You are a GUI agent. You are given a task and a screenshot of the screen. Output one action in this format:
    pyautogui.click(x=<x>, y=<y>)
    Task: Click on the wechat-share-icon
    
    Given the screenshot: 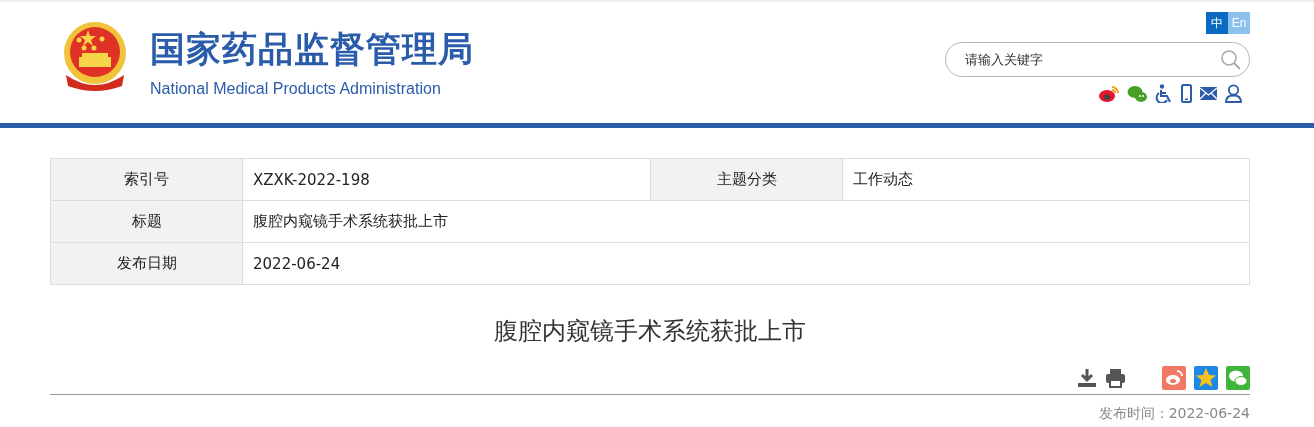 What is the action you would take?
    pyautogui.click(x=1238, y=378)
    